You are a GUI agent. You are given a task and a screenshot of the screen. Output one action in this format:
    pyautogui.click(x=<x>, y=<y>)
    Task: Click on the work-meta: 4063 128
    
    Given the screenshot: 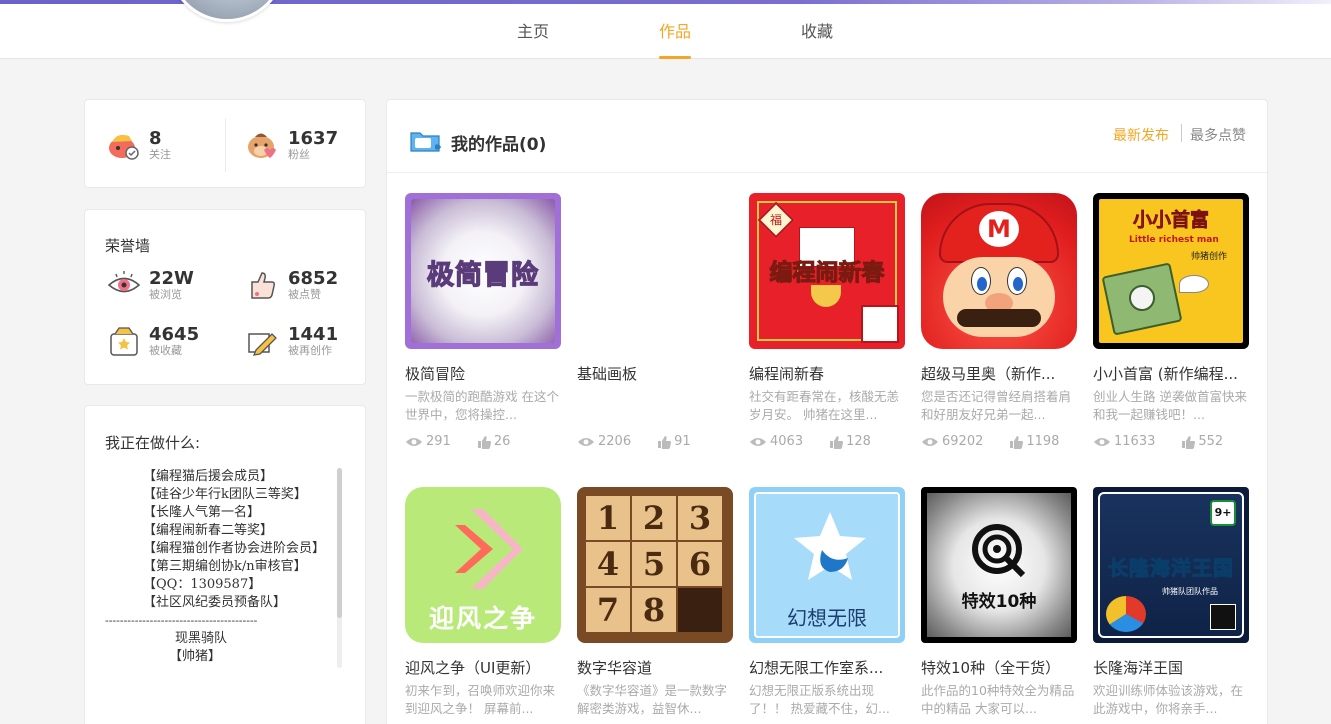 What is the action you would take?
    pyautogui.click(x=827, y=441)
    